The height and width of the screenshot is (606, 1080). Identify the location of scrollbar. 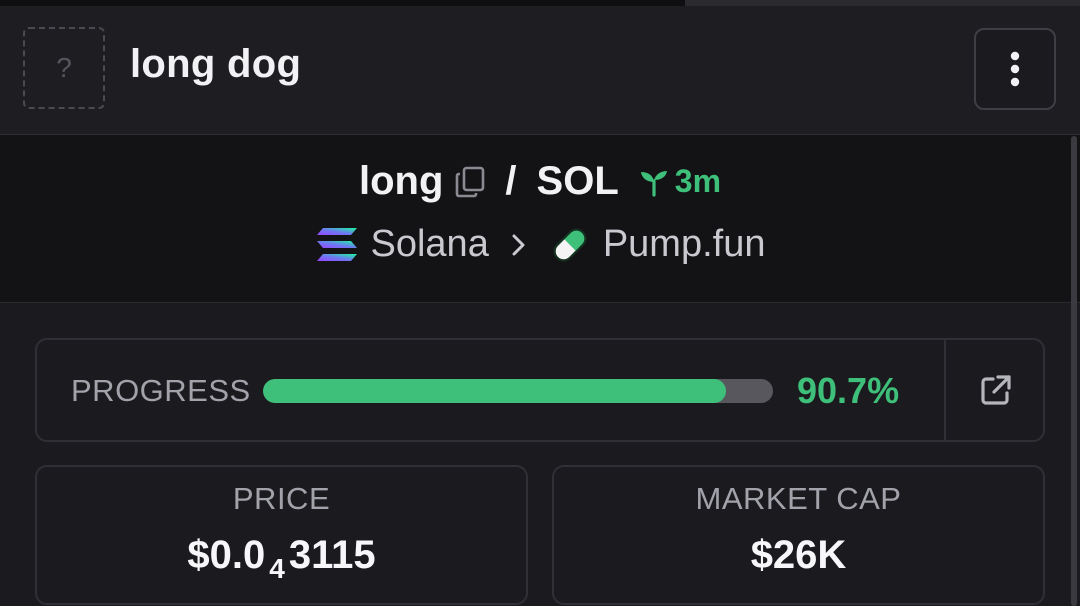
(1074, 371).